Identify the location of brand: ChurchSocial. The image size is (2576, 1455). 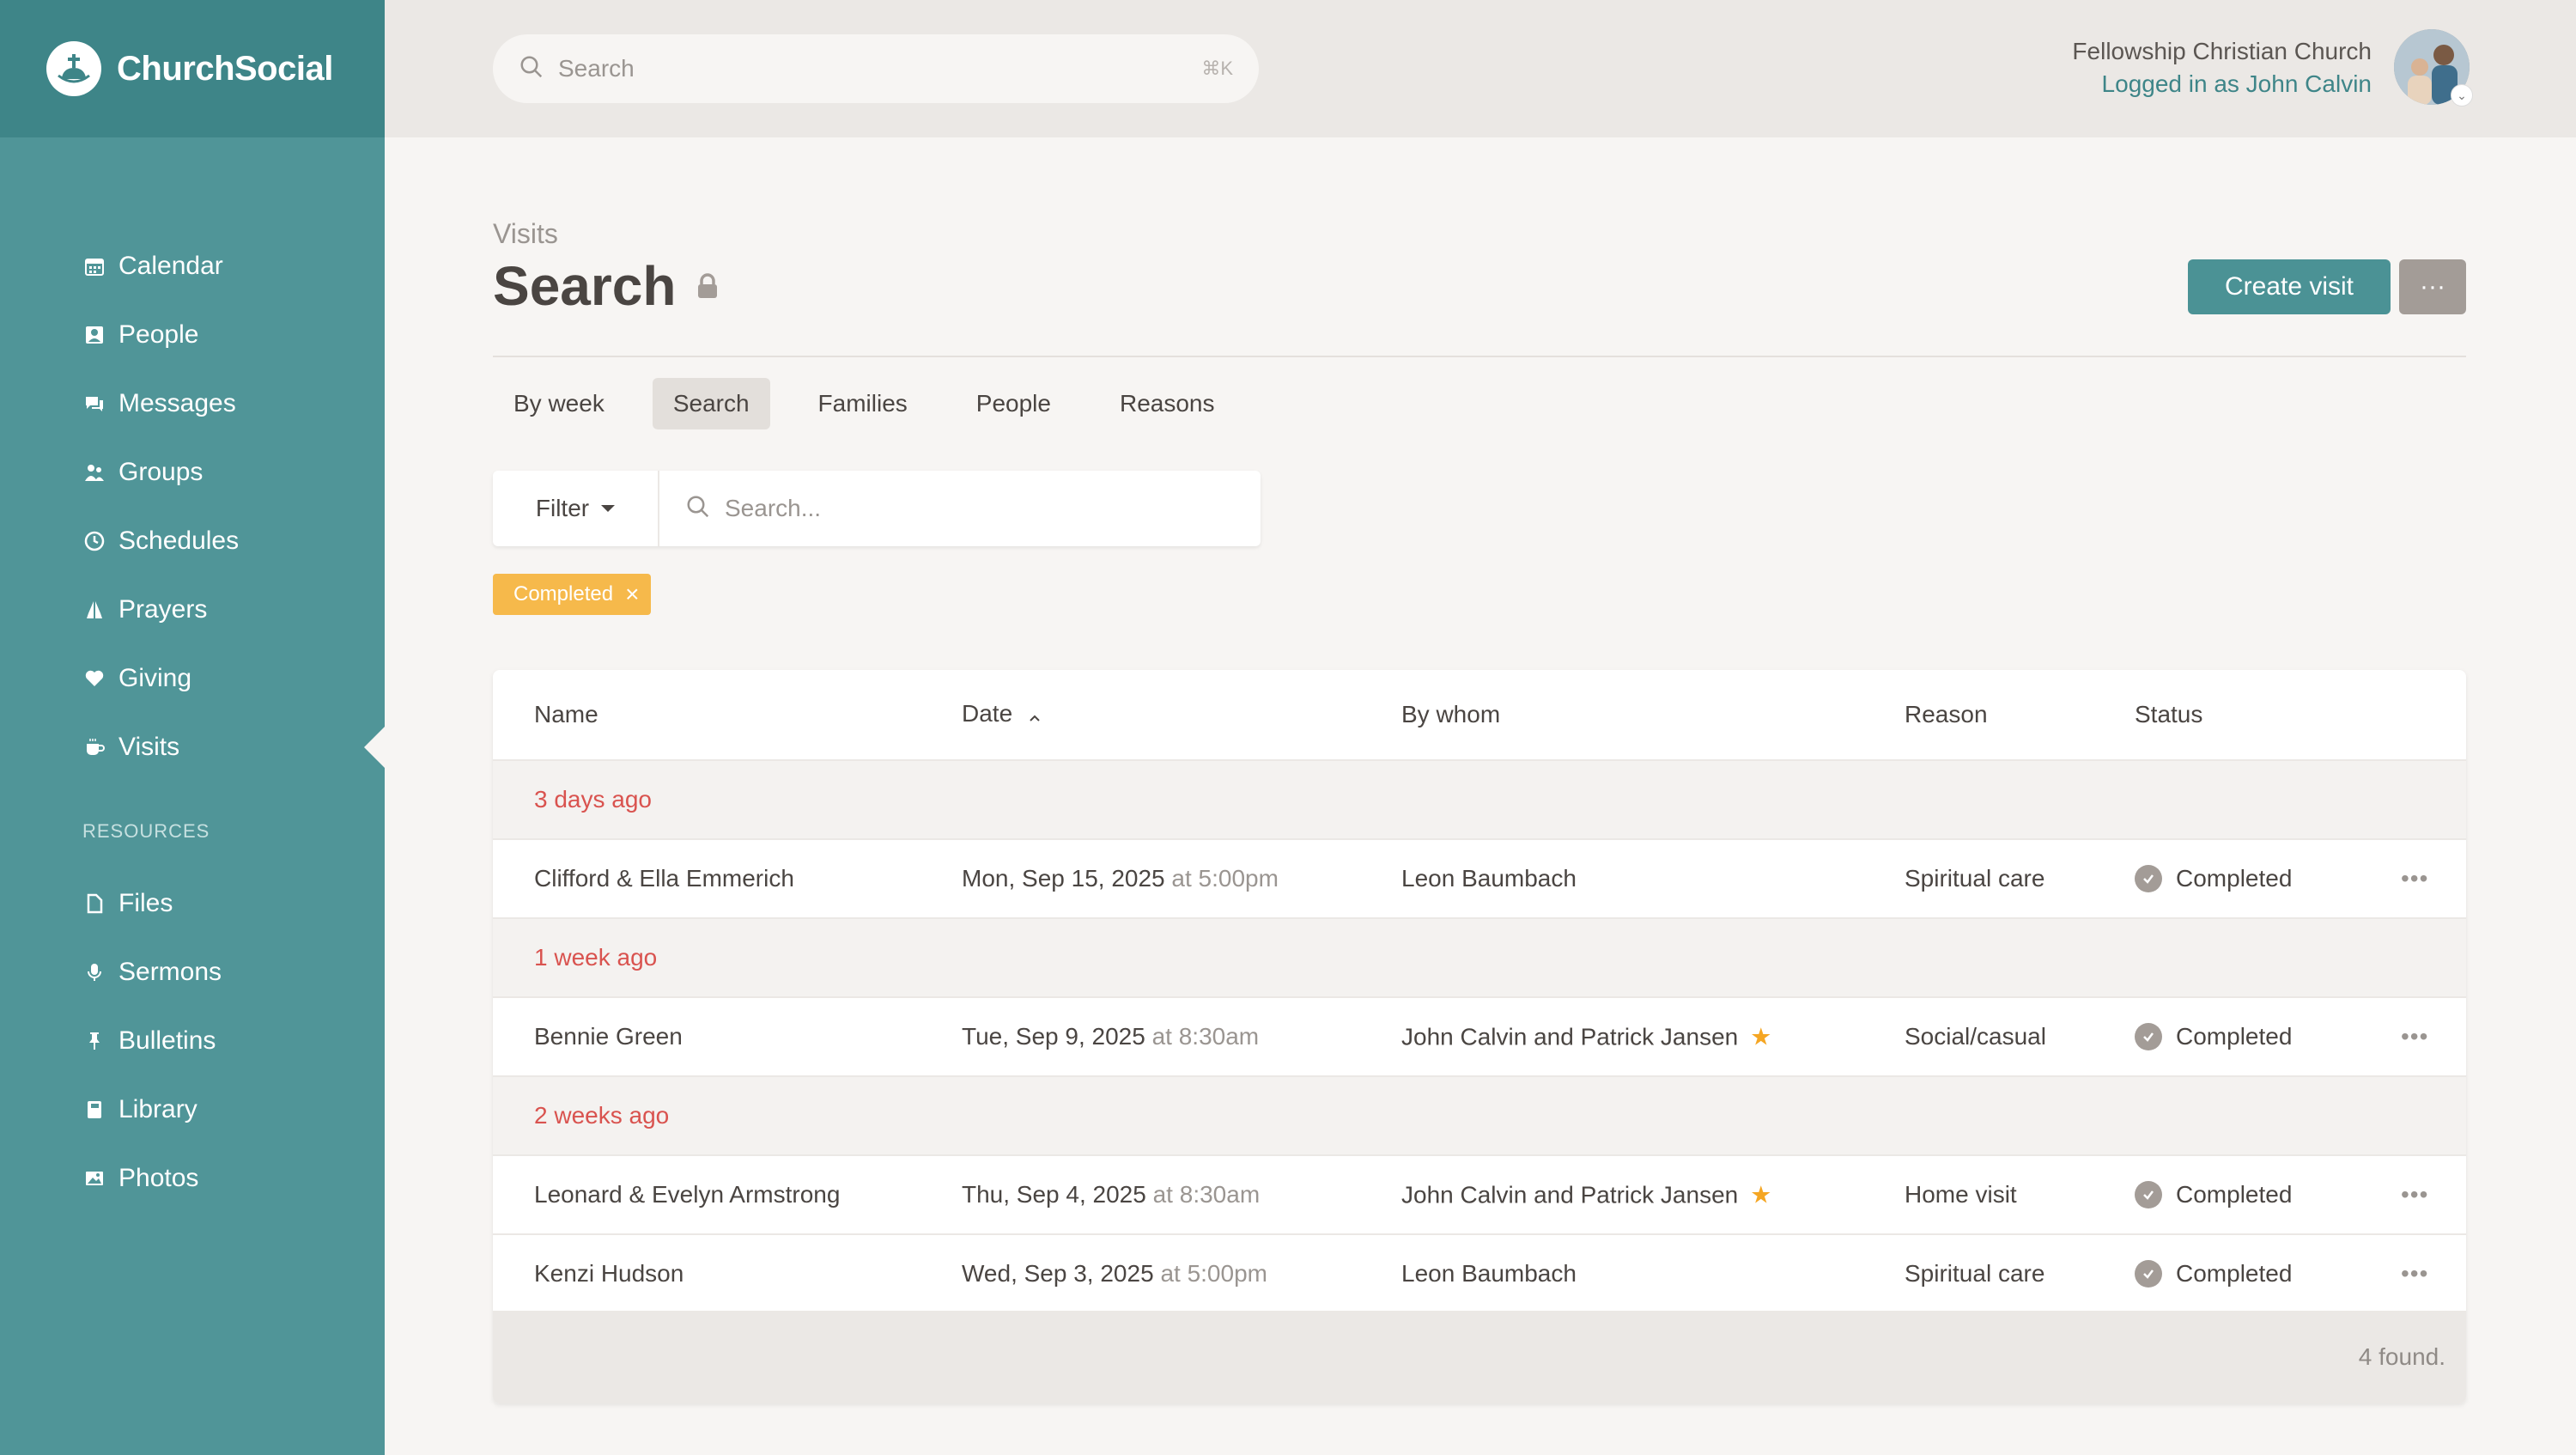
(192, 68).